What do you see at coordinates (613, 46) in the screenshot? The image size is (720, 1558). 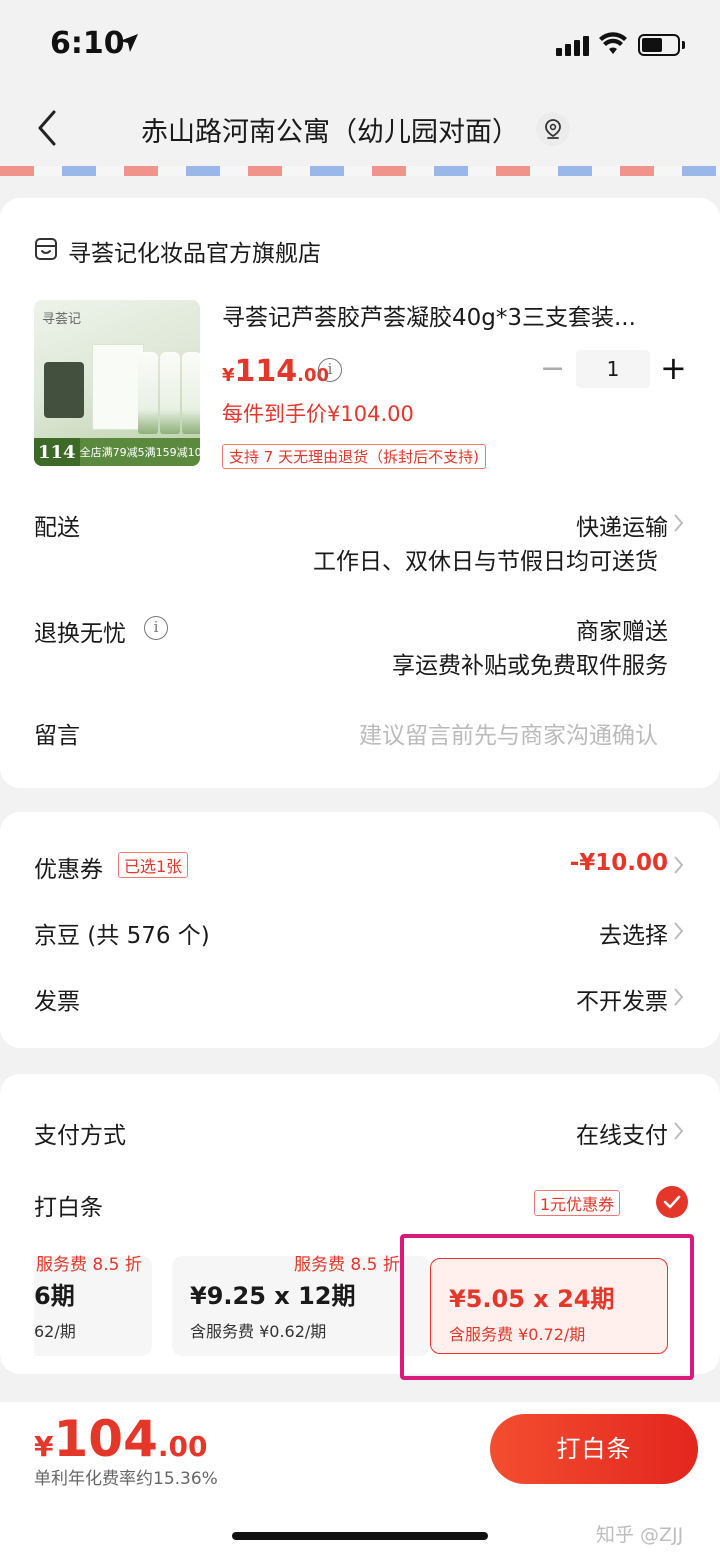 I see `wifi-icon` at bounding box center [613, 46].